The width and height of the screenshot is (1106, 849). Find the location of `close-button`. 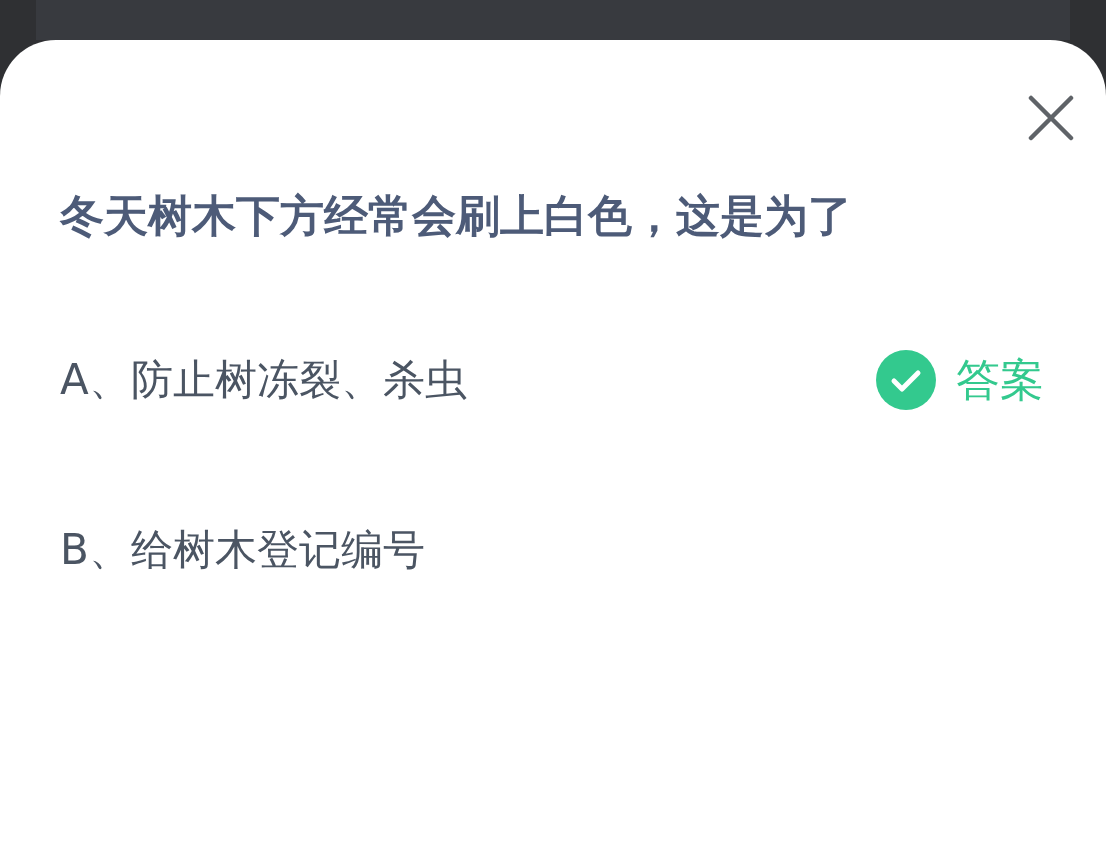

close-button is located at coordinates (1051, 118).